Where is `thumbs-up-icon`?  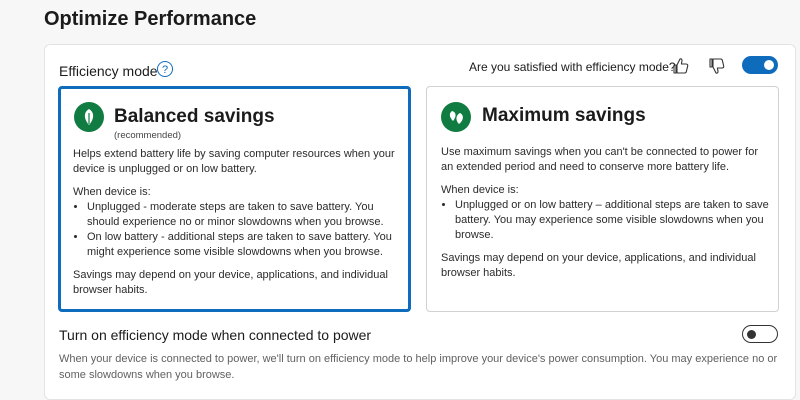 thumbs-up-icon is located at coordinates (681, 66).